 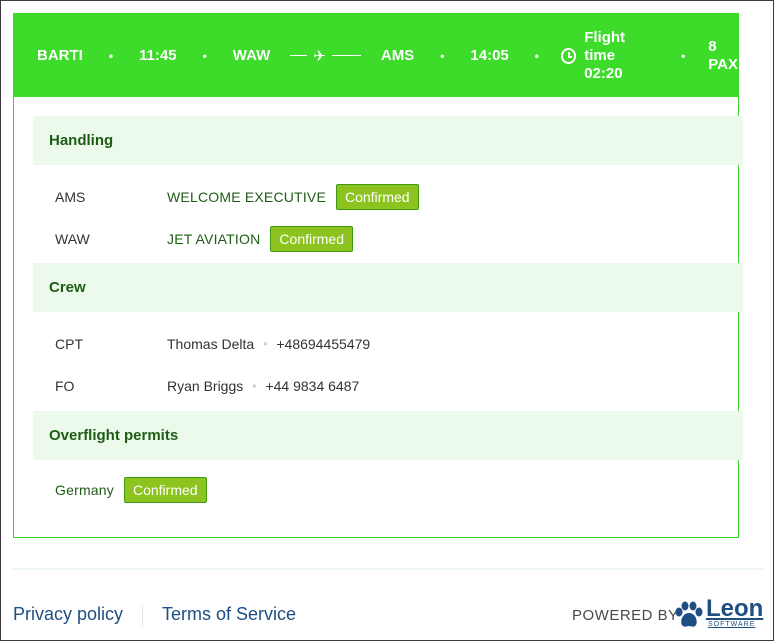 I want to click on crew-row: CPT Thomas Delta • +48694455479, so click(x=212, y=344).